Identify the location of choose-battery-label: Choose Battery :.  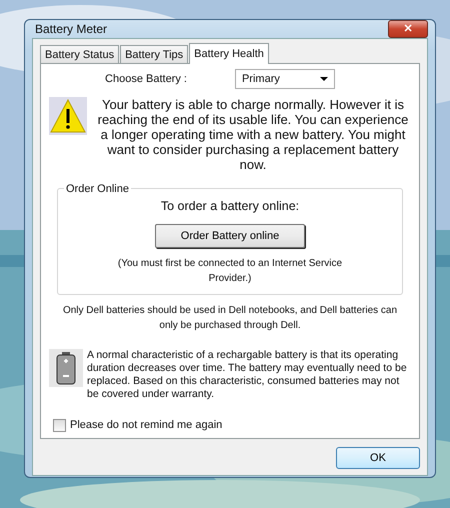
(146, 79).